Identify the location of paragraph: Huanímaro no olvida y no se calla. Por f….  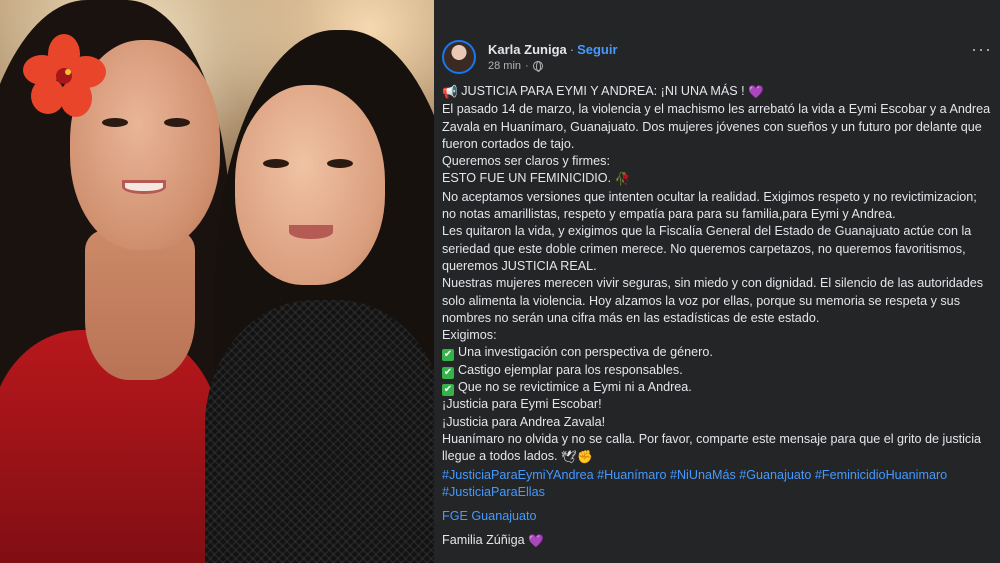
(718, 449).